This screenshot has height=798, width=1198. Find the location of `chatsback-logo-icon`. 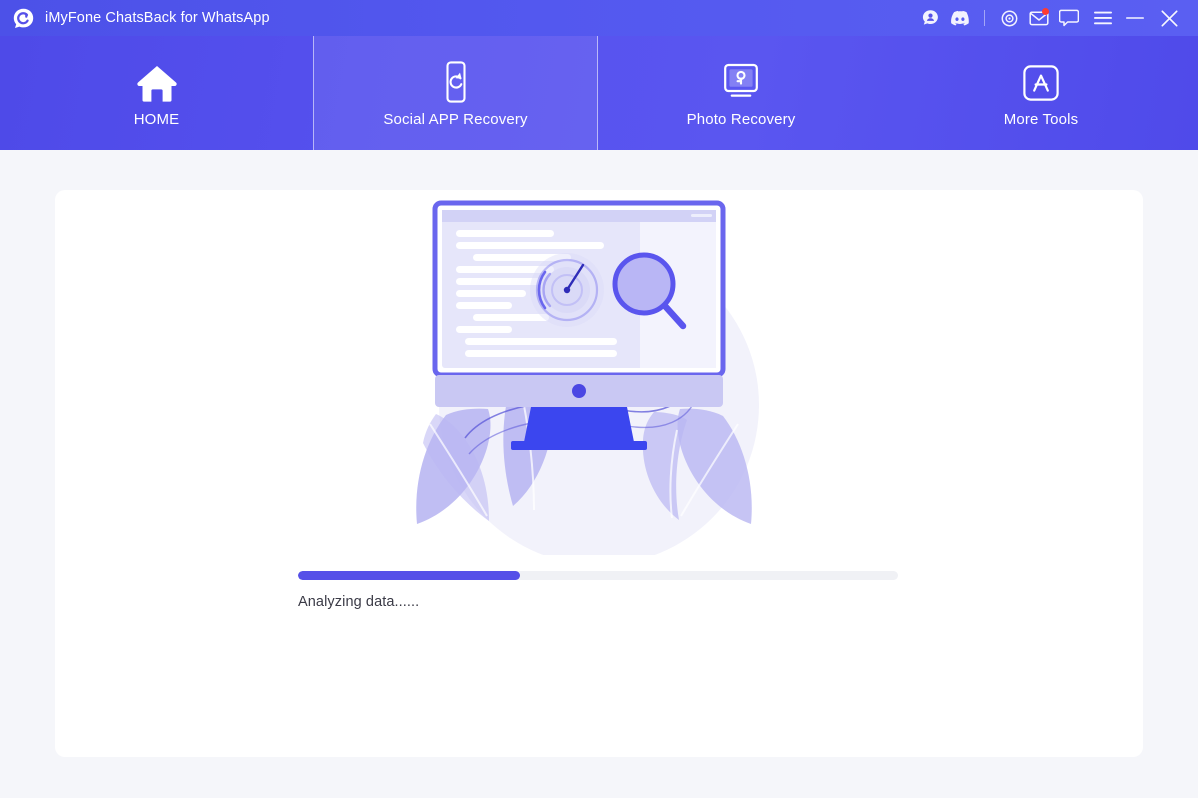

chatsback-logo-icon is located at coordinates (23, 18).